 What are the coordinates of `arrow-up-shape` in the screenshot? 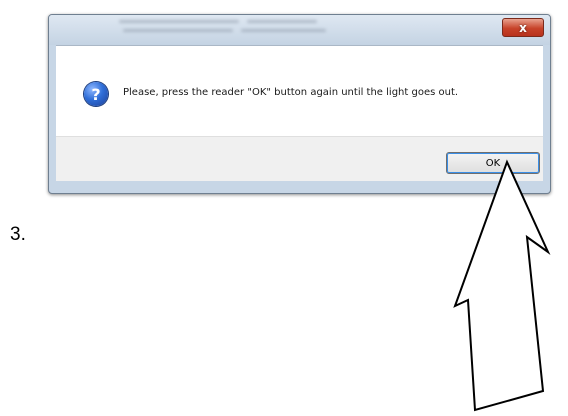 It's located at (502, 285).